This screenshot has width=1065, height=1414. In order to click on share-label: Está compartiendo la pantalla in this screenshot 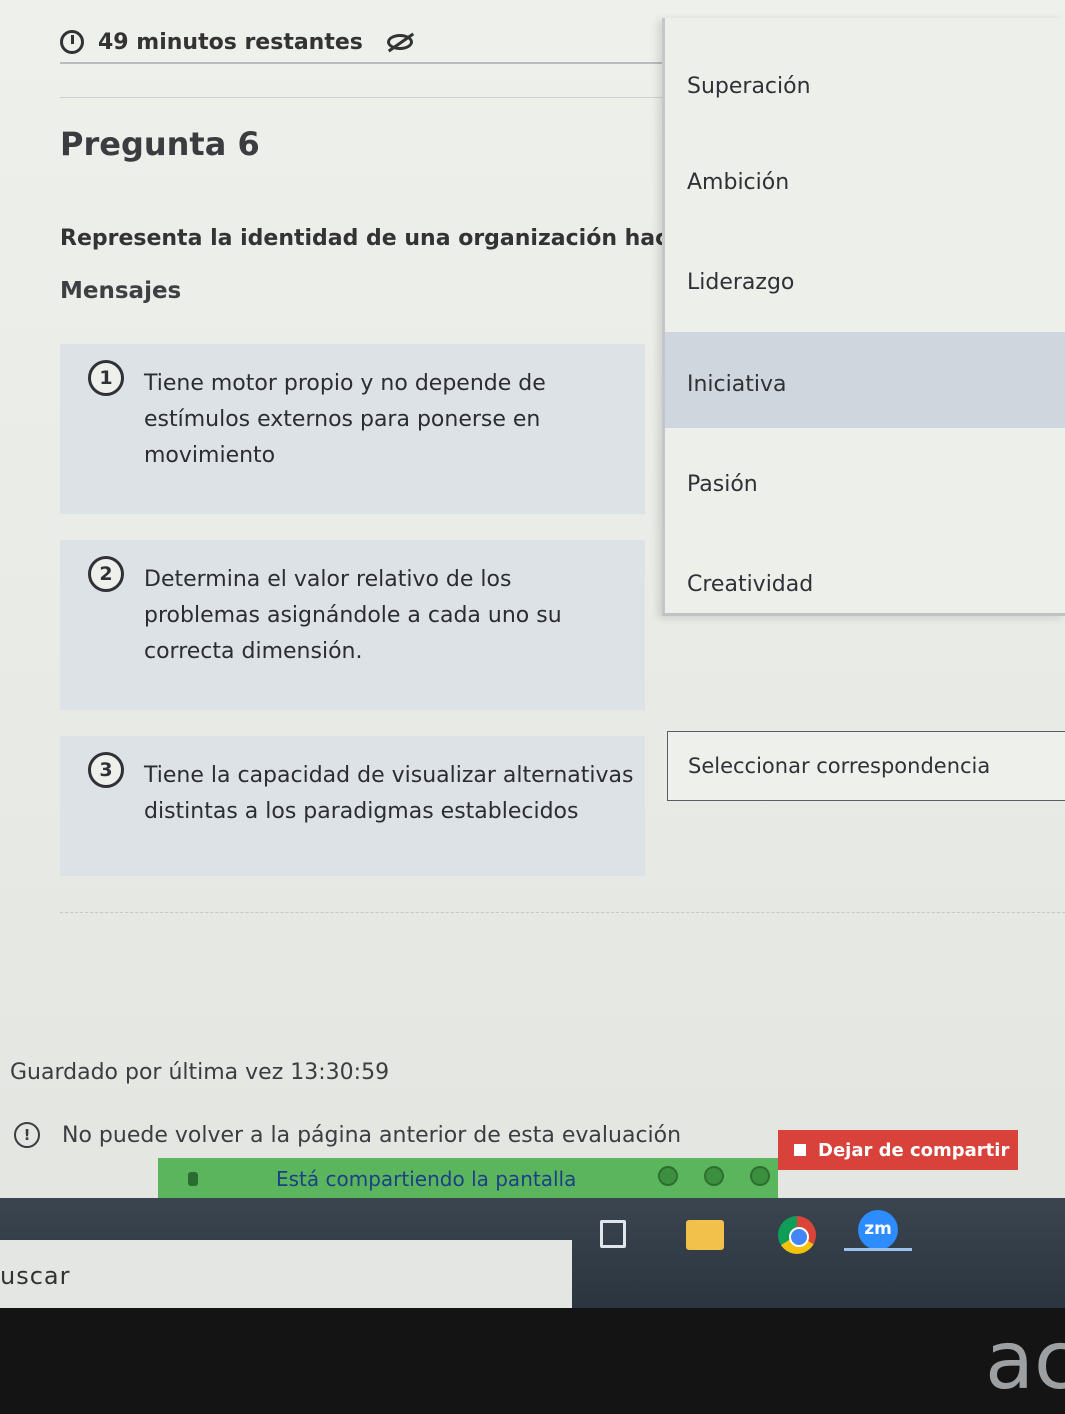, I will do `click(426, 1179)`.